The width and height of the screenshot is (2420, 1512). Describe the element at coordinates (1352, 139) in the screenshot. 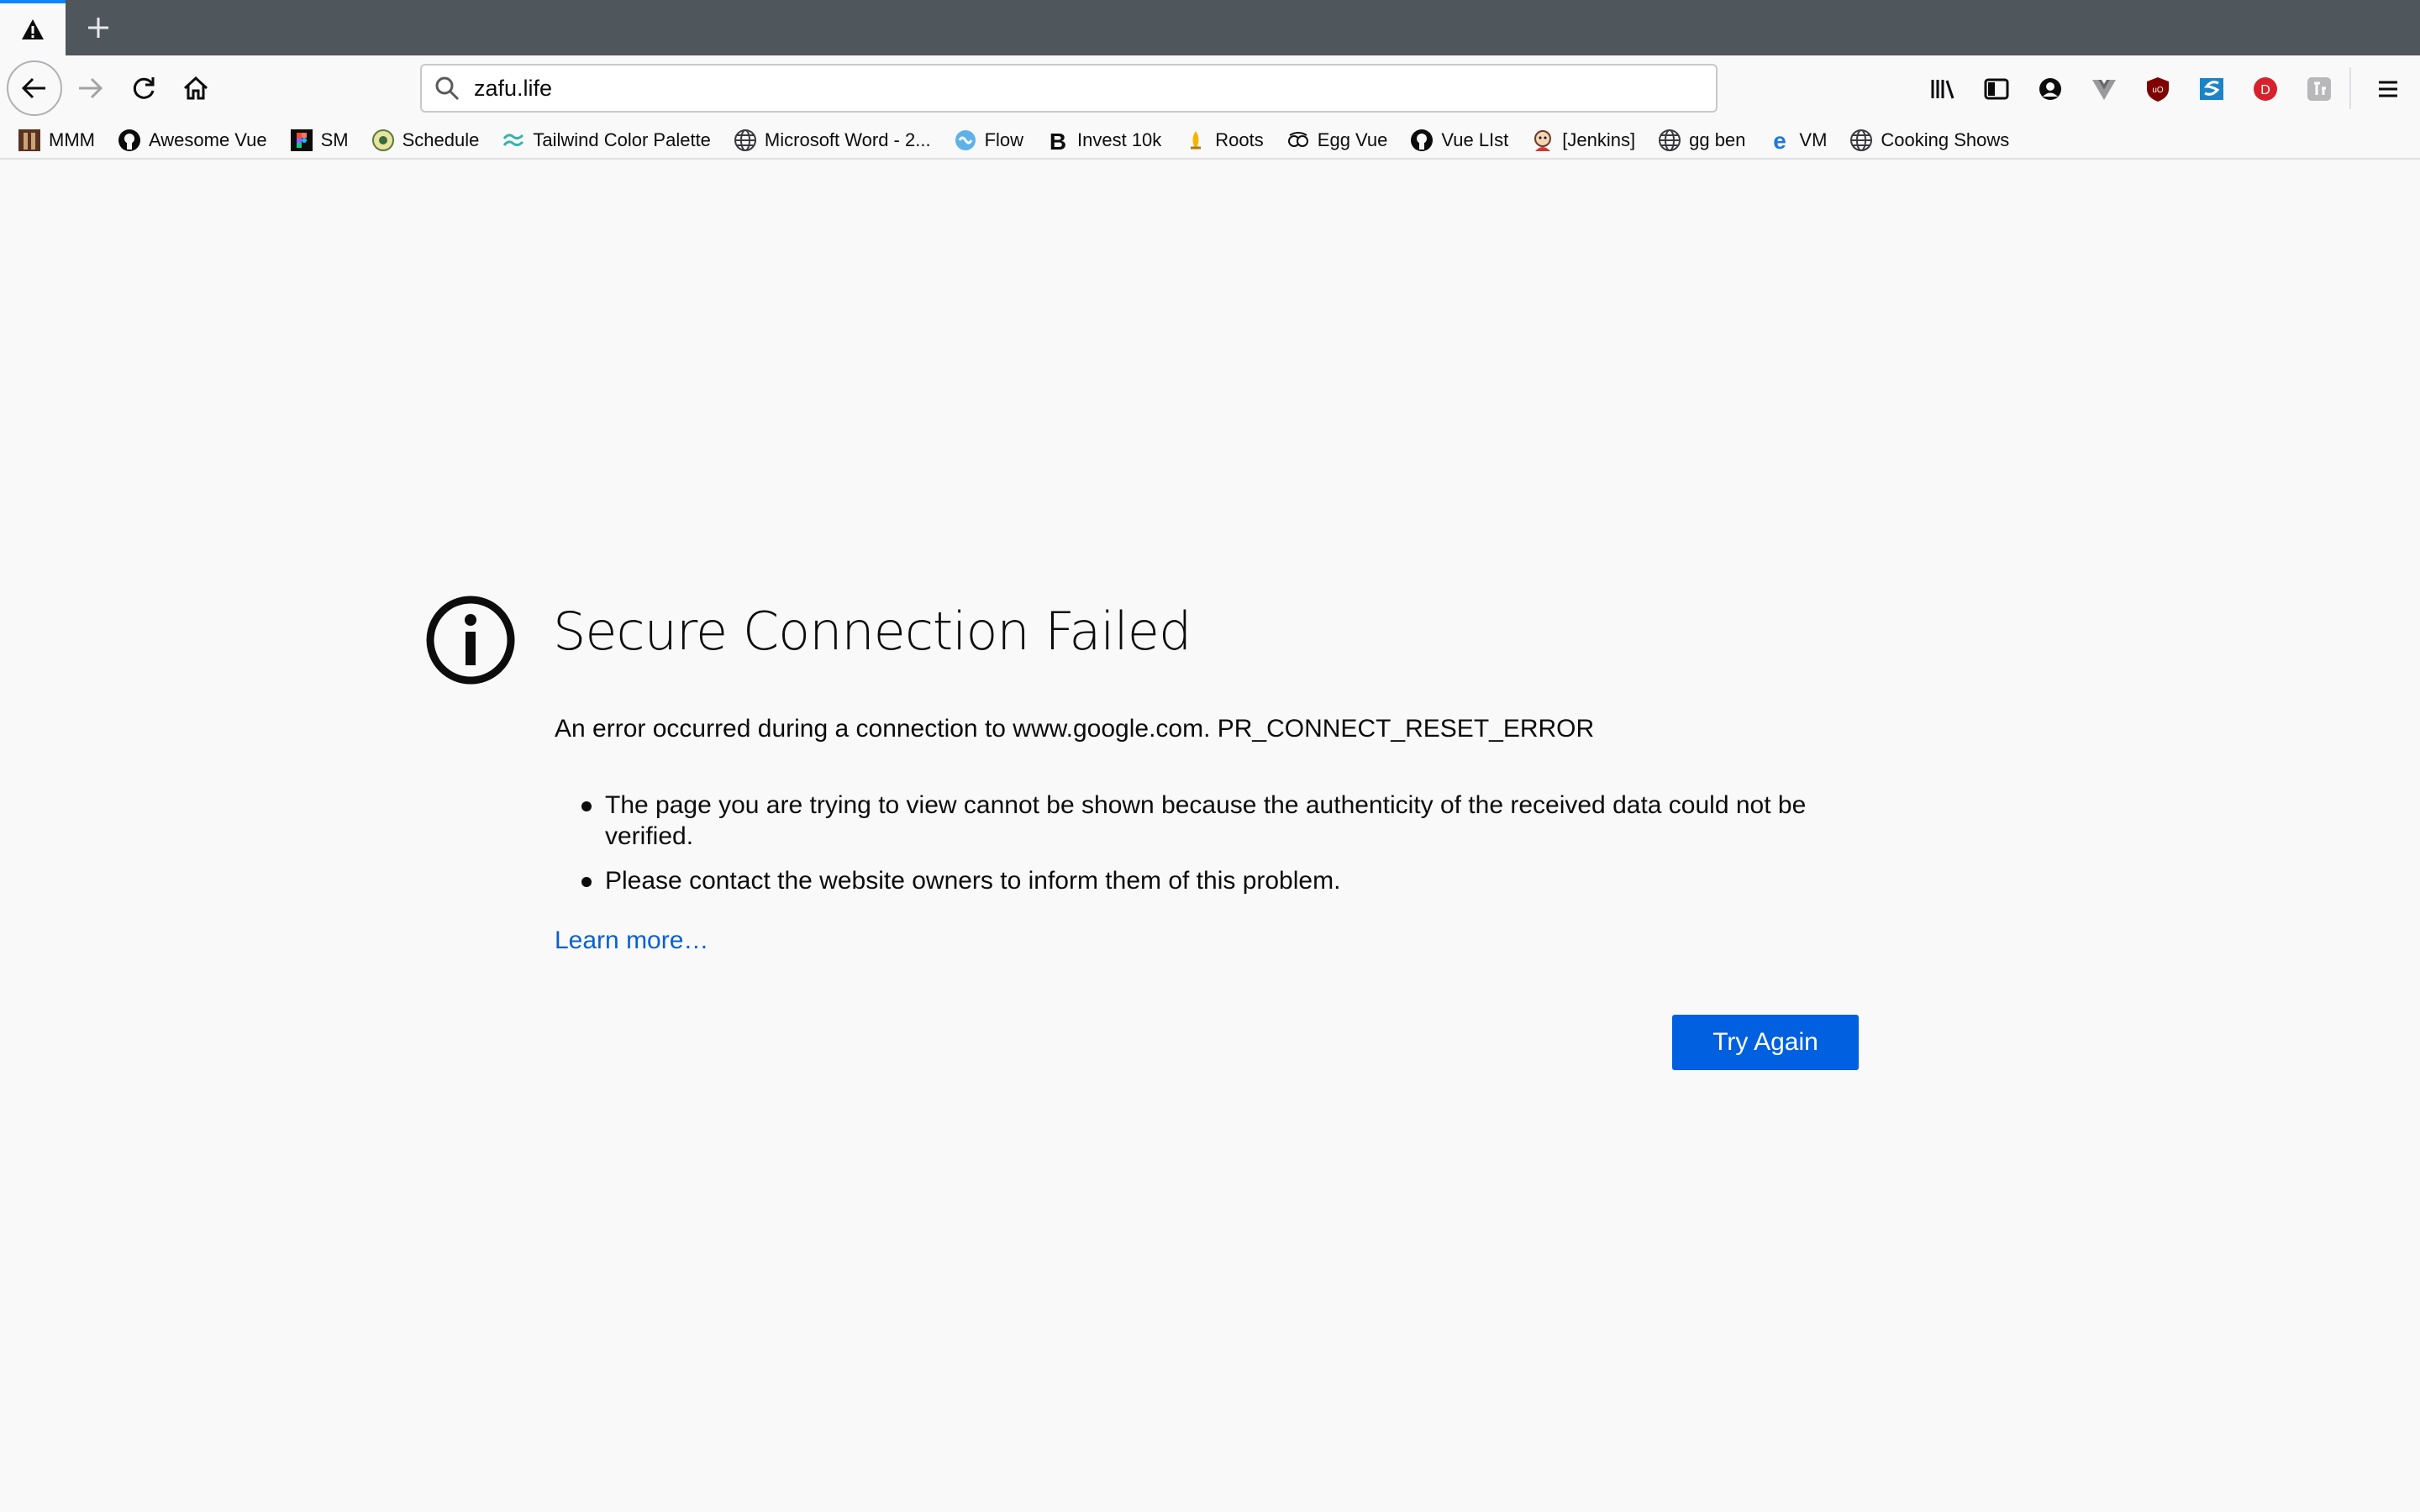

I see `bookmark-label: Egg Vue` at that location.